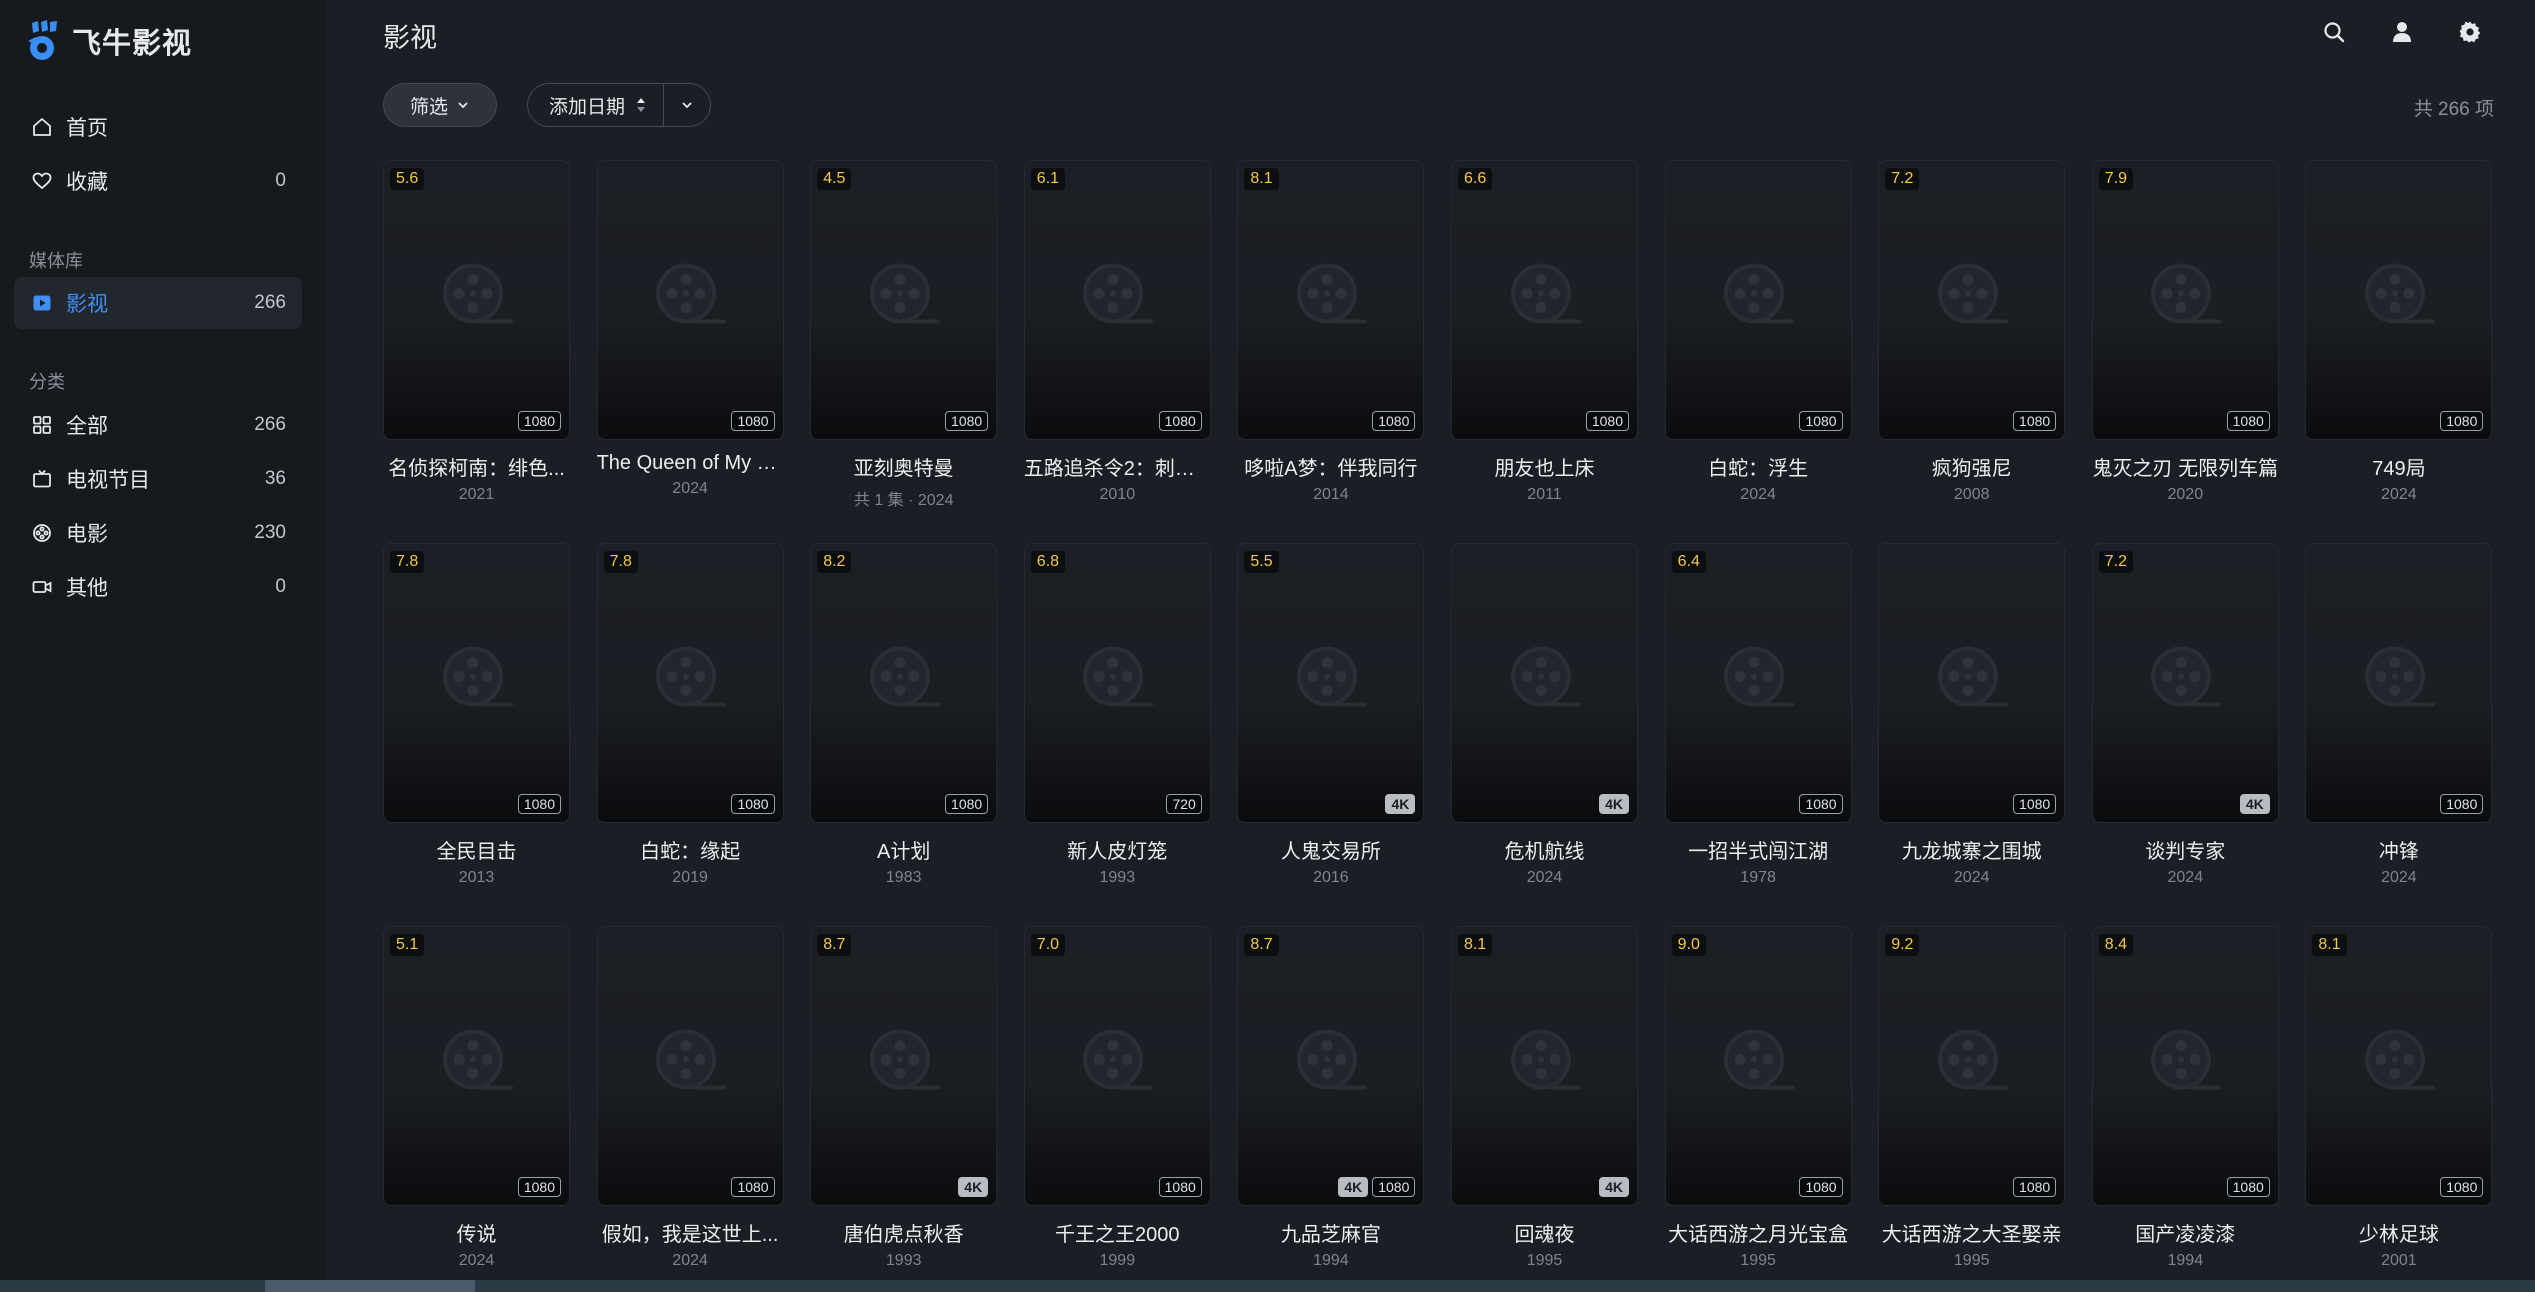 This screenshot has width=2535, height=1292. Describe the element at coordinates (1544, 466) in the screenshot. I see `media-title: 朋友也上床` at that location.